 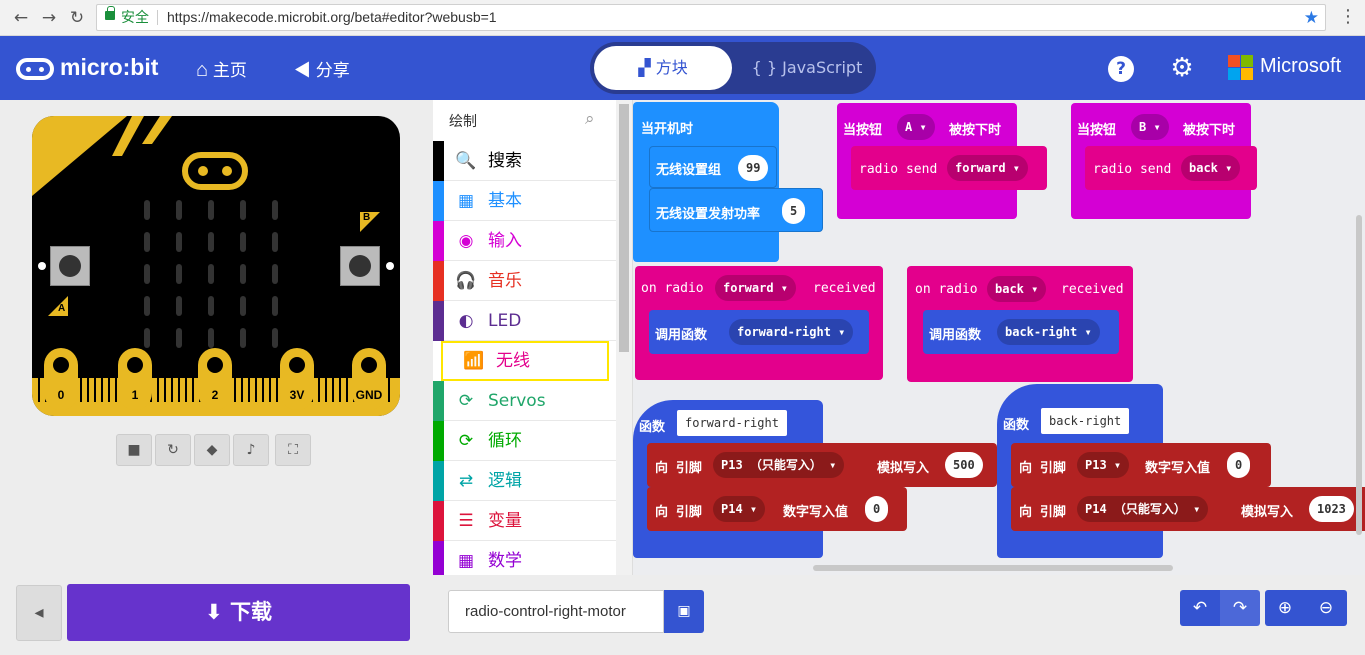 I want to click on download-button: ⬇ 下载, so click(x=238, y=612).